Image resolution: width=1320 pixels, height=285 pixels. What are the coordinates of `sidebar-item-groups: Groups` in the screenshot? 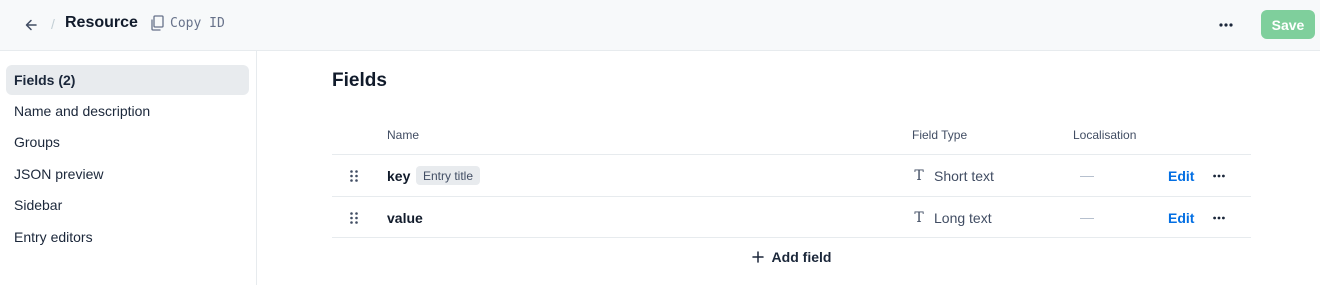 It's located at (127, 142).